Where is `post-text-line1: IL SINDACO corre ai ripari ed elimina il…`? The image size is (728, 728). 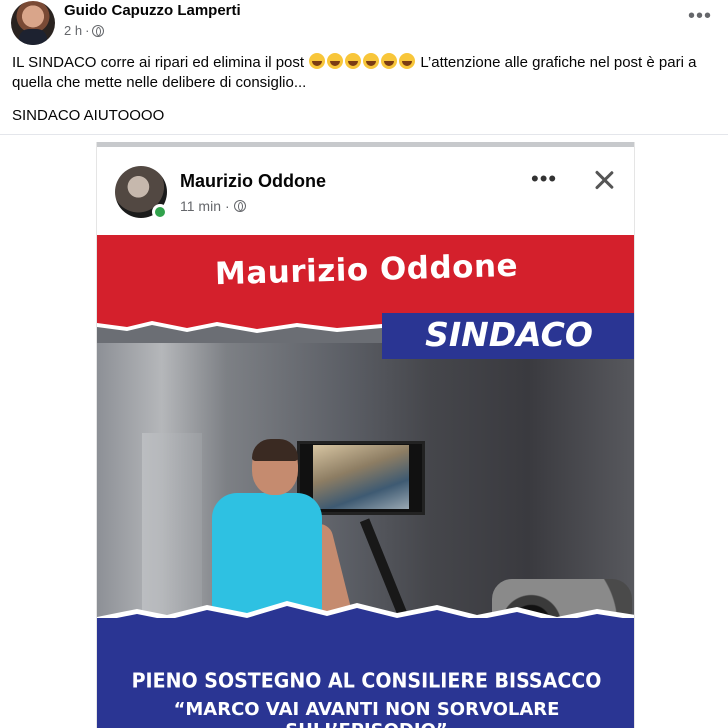 post-text-line1: IL SINDACO corre ai ripari ed elimina il… is located at coordinates (364, 73).